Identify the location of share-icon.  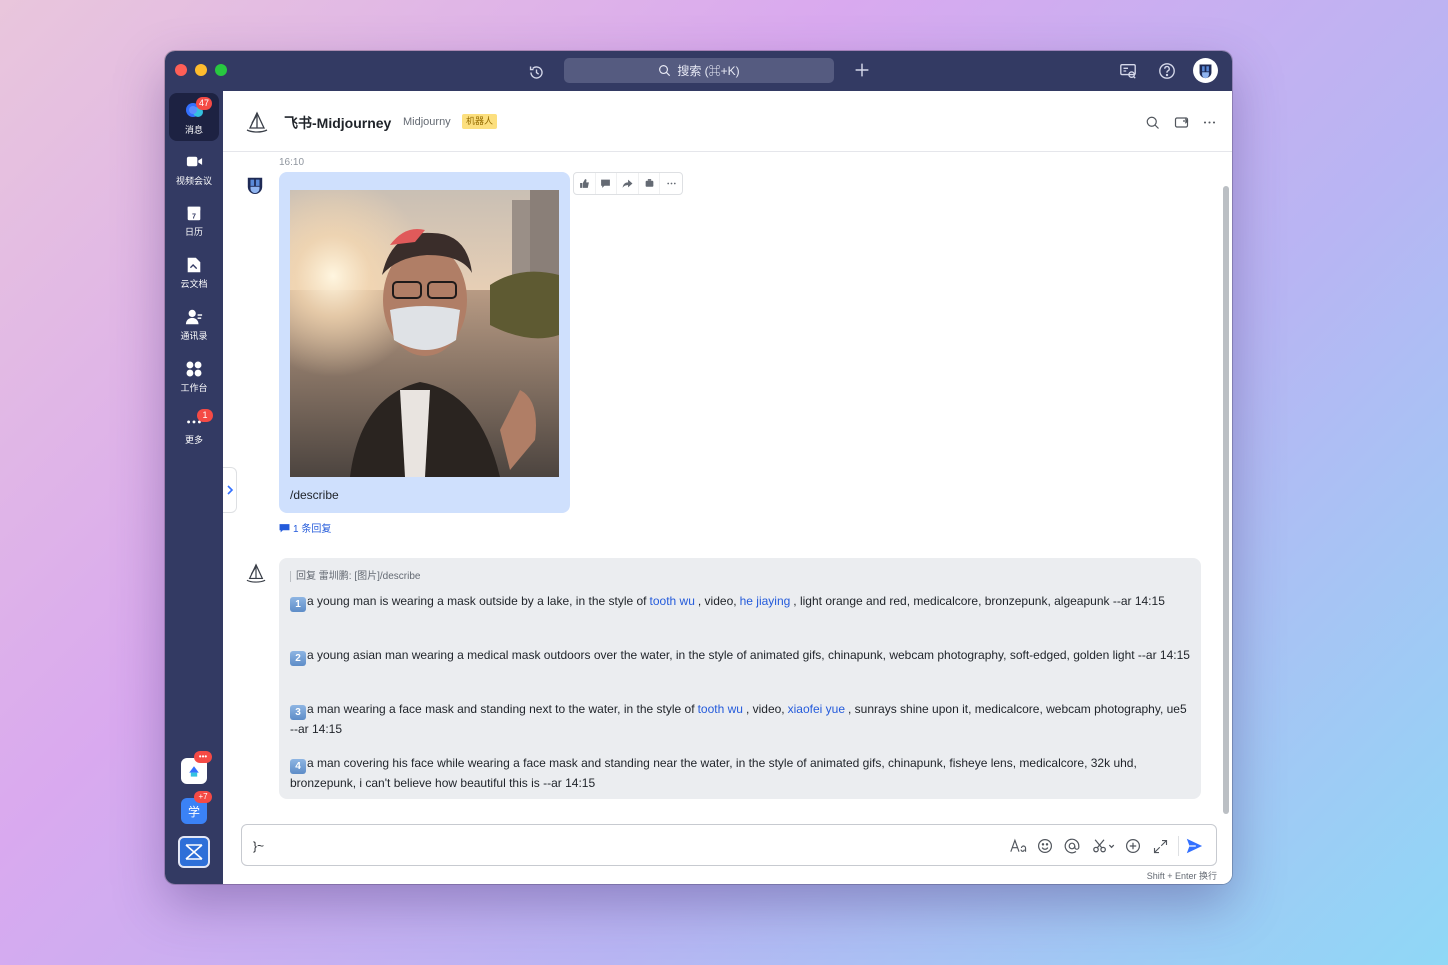
(1181, 122).